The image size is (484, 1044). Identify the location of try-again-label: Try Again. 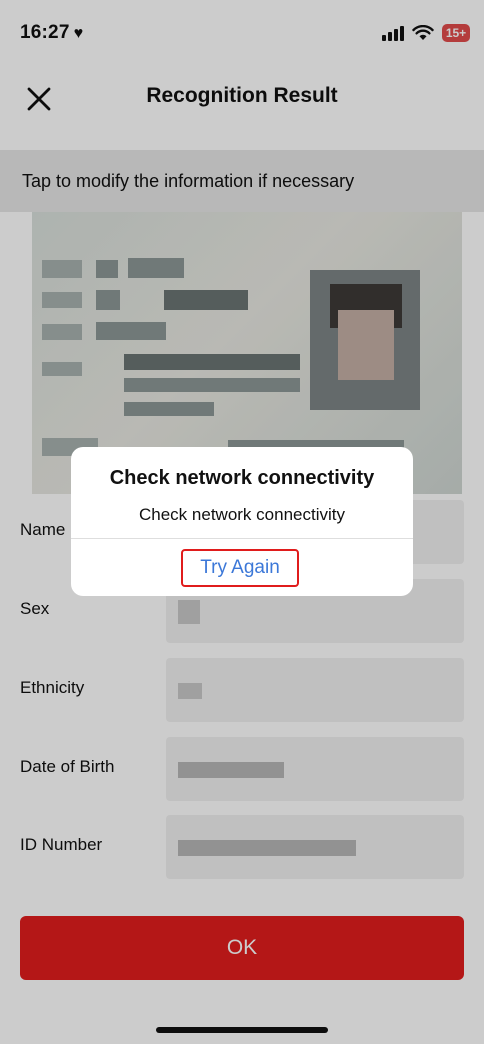
(240, 567).